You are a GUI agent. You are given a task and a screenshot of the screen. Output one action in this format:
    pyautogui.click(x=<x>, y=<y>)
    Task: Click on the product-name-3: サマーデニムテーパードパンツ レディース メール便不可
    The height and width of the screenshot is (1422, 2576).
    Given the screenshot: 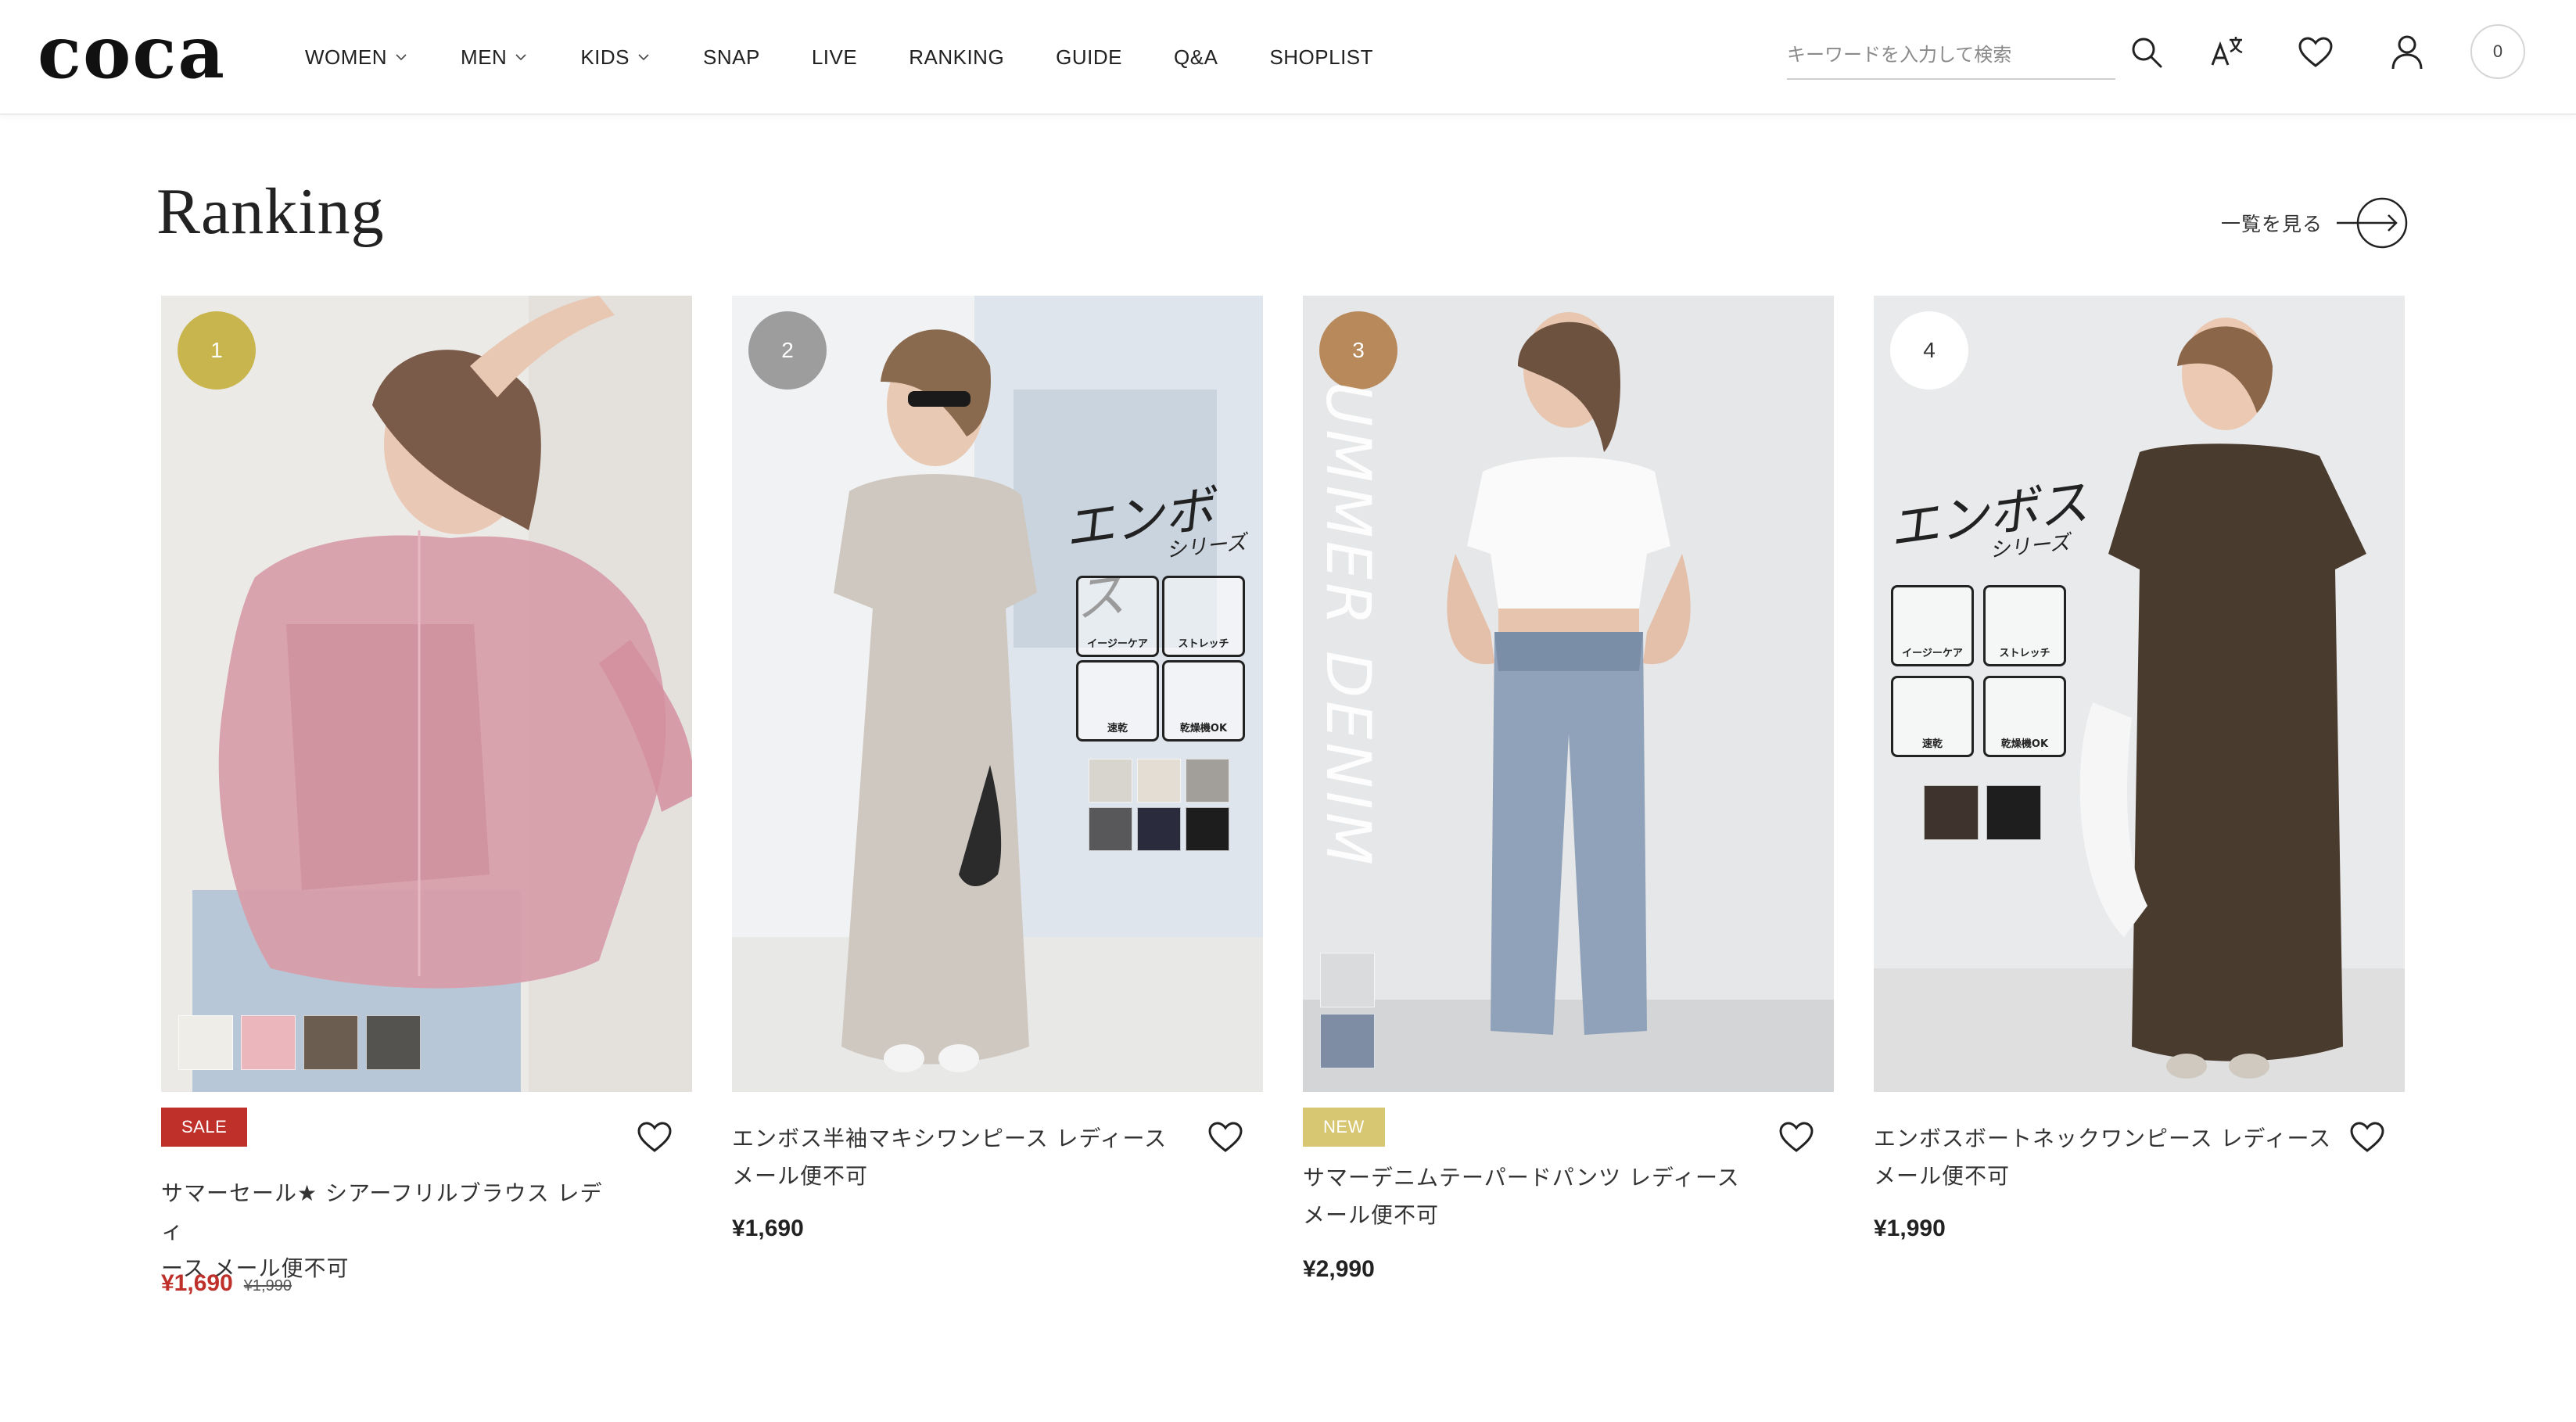 What is the action you would take?
    pyautogui.click(x=1533, y=1196)
    